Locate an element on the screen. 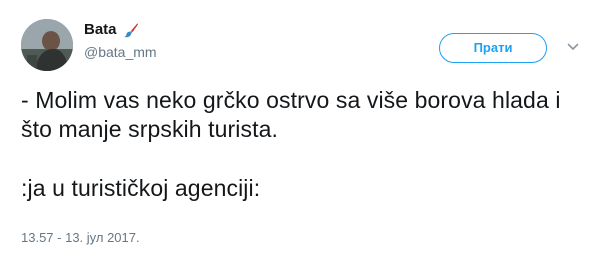 The image size is (603, 260). profile-photo-graphic is located at coordinates (47, 45).